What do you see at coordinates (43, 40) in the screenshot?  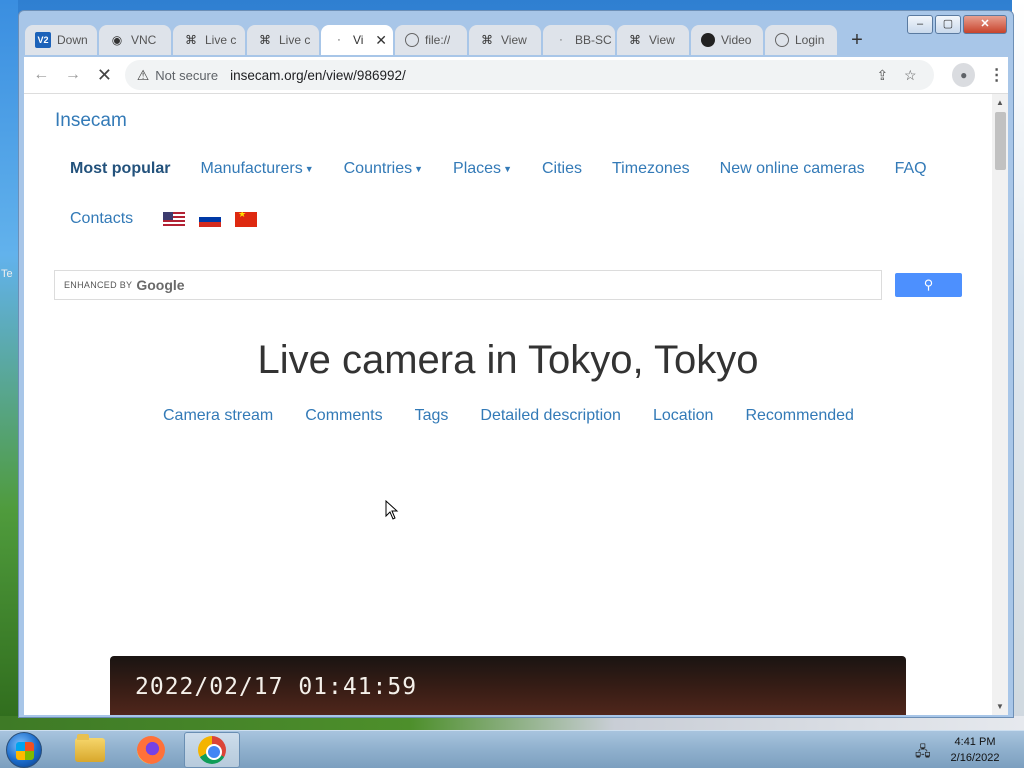 I see `v2-icon: V2` at bounding box center [43, 40].